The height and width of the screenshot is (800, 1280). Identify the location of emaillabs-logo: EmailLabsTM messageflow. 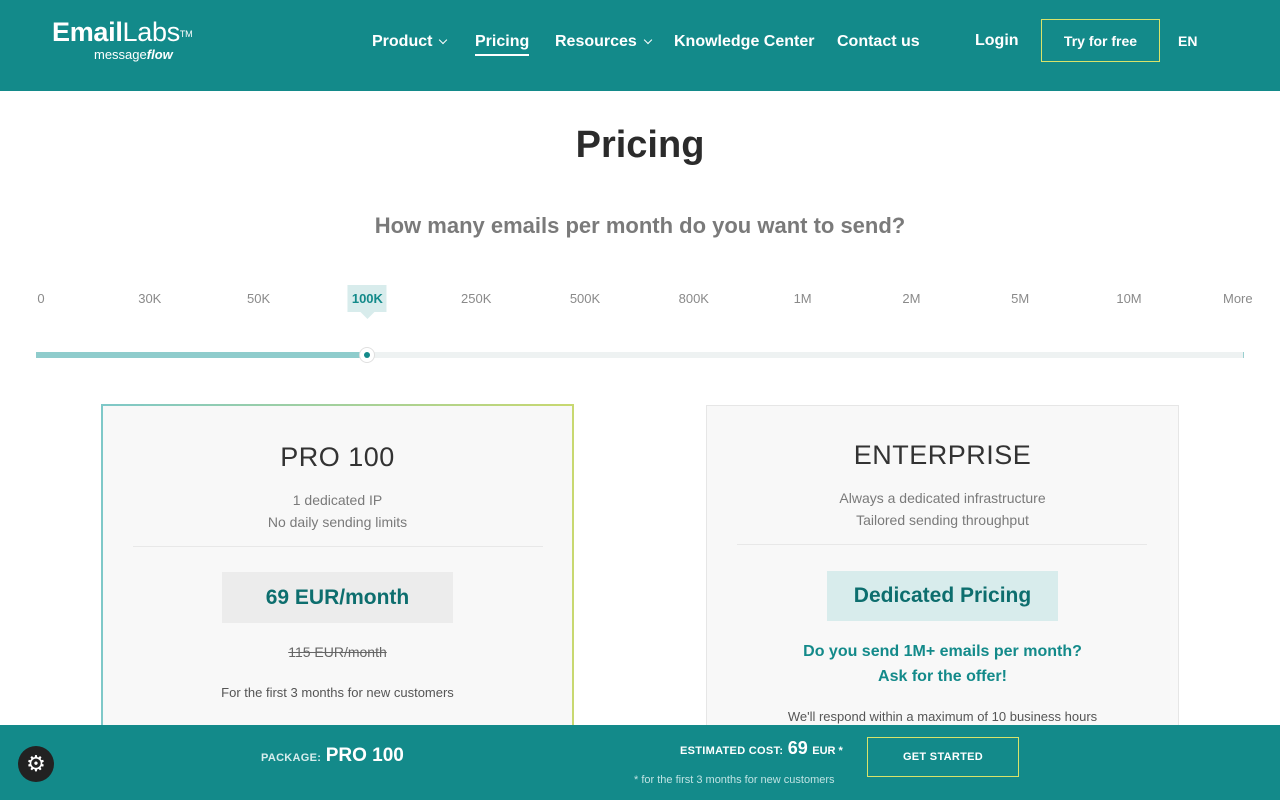
(122, 39).